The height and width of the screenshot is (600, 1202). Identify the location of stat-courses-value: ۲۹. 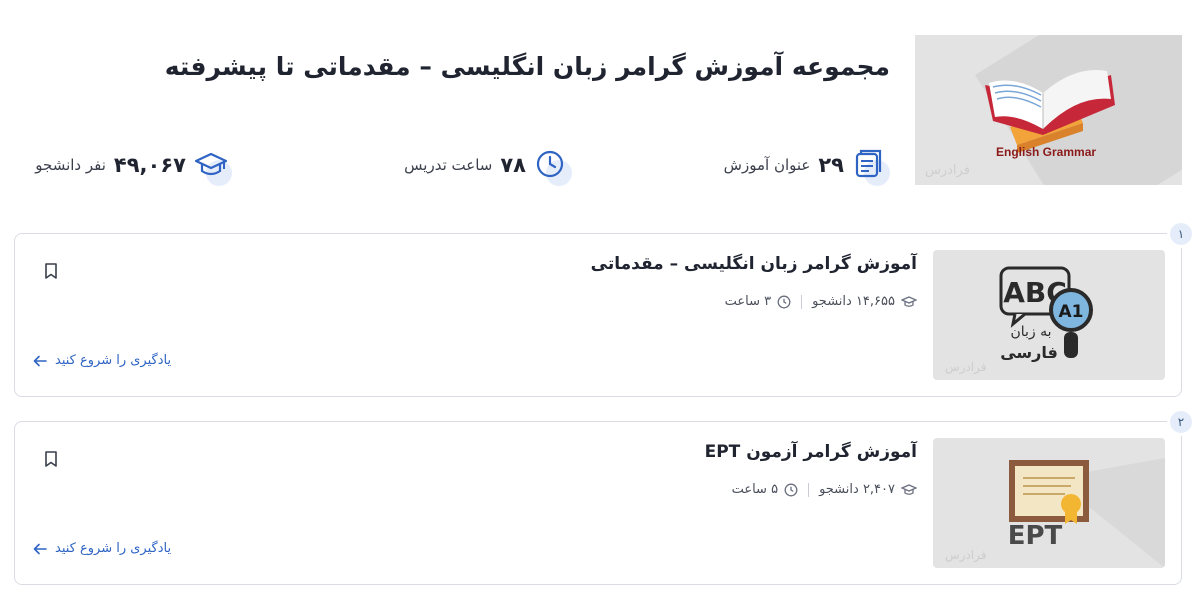
(831, 165).